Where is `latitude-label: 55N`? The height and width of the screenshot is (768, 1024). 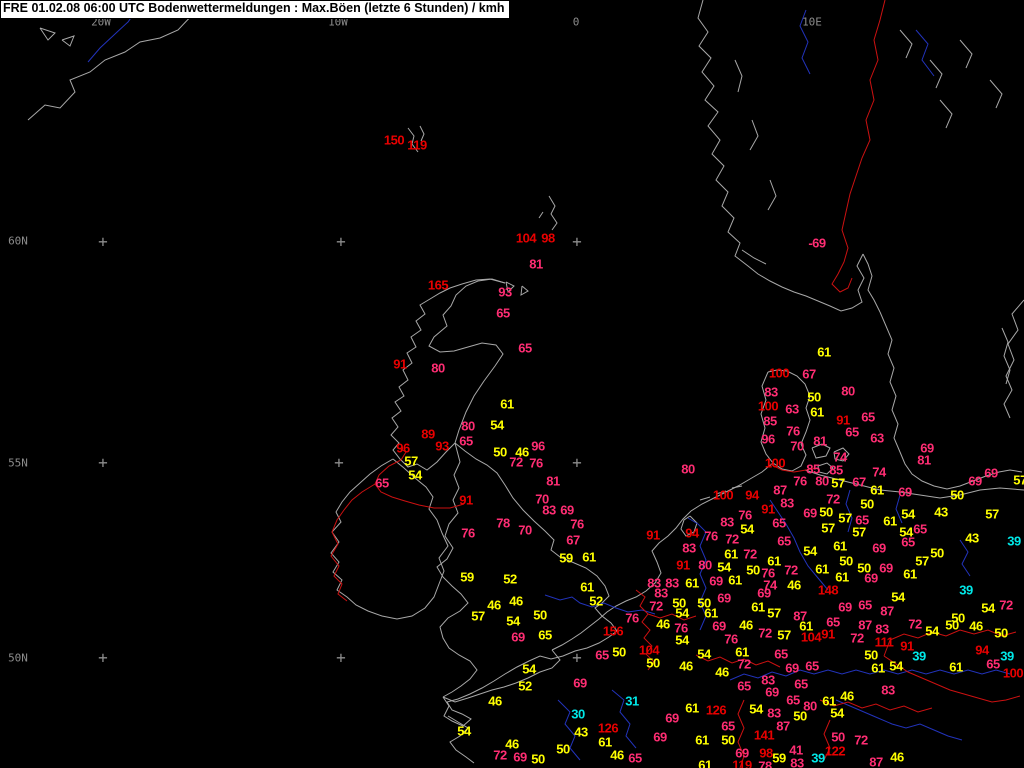
latitude-label: 55N is located at coordinates (18, 463).